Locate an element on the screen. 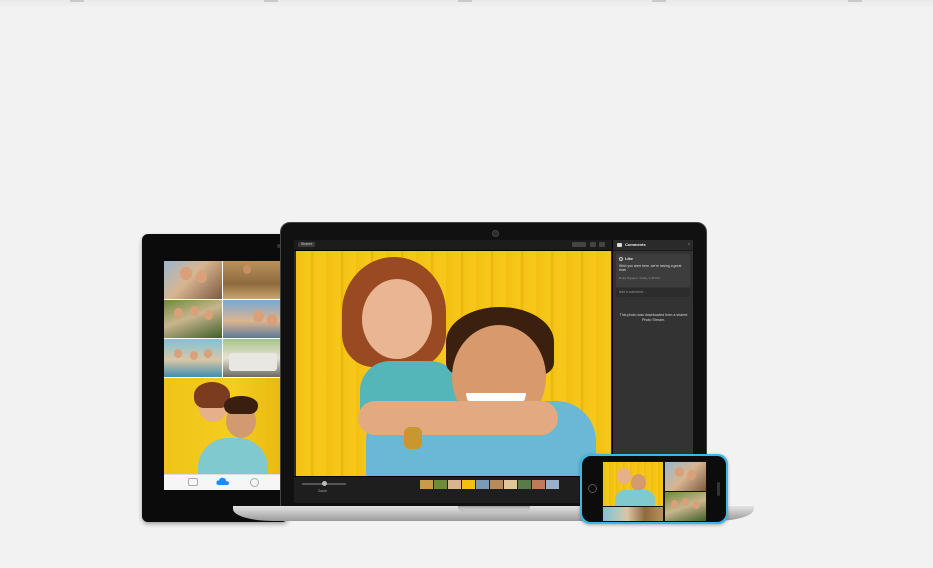 The image size is (933, 568). icloud-shared-icon is located at coordinates (223, 481).